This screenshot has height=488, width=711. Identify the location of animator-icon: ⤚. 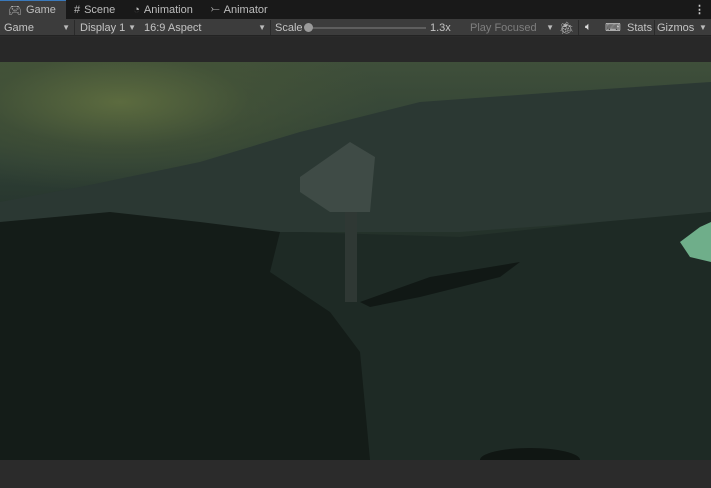
(215, 9).